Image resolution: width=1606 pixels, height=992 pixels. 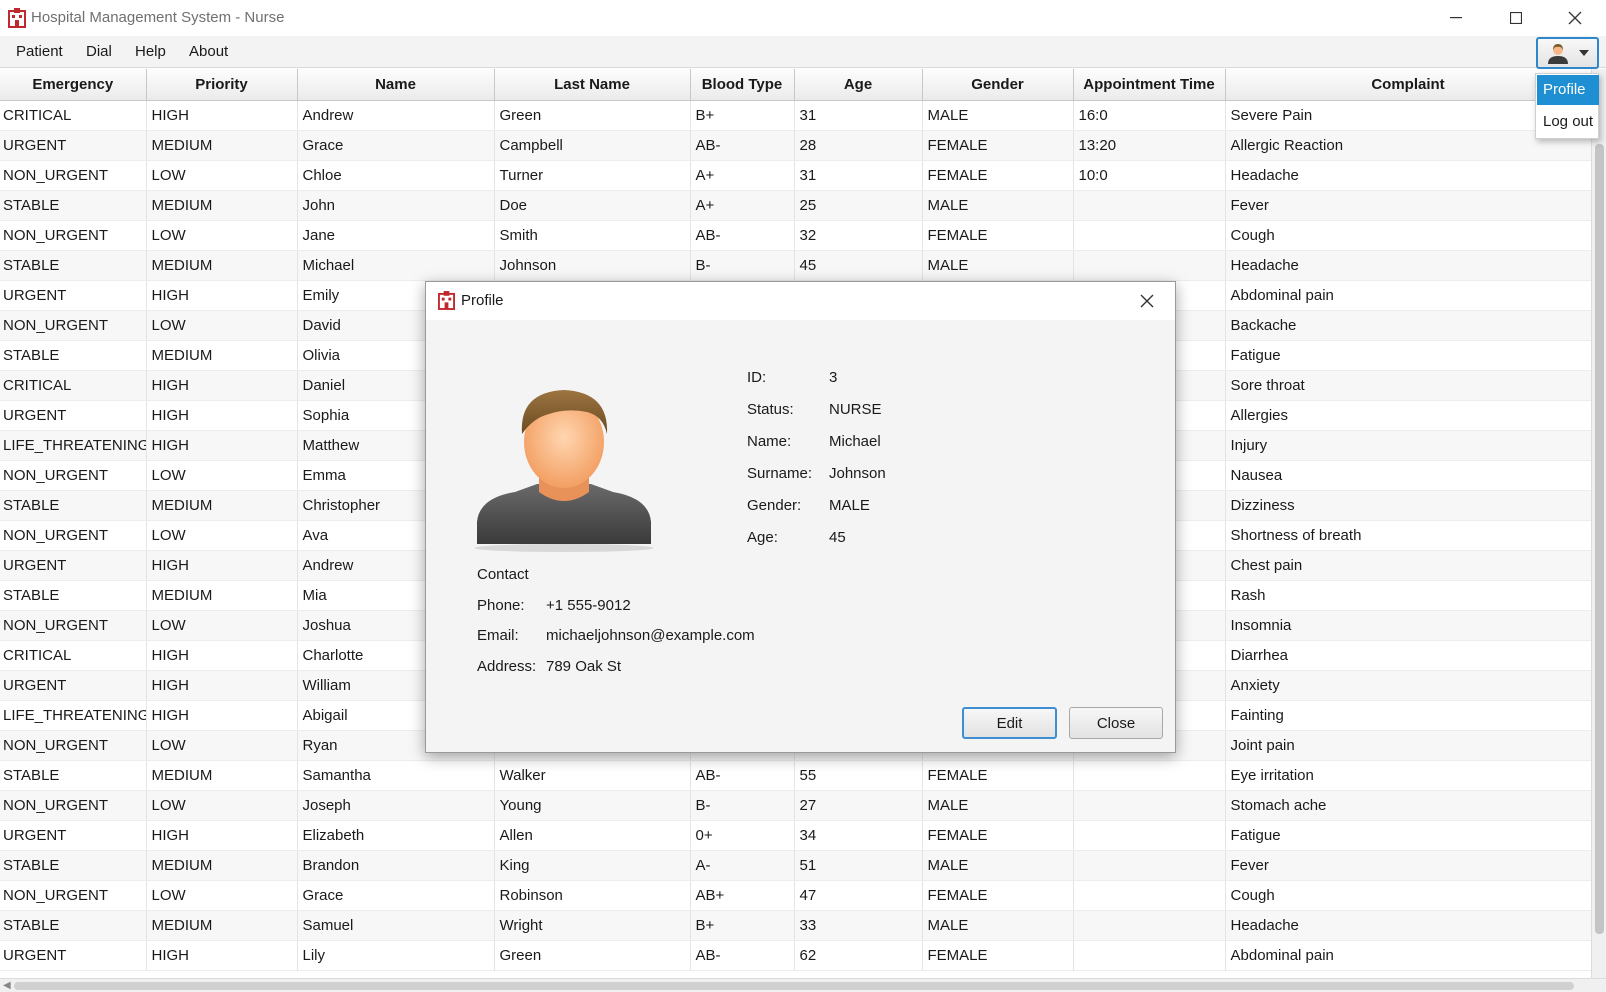 What do you see at coordinates (592, 925) in the screenshot?
I see `cell-last-name: Wright` at bounding box center [592, 925].